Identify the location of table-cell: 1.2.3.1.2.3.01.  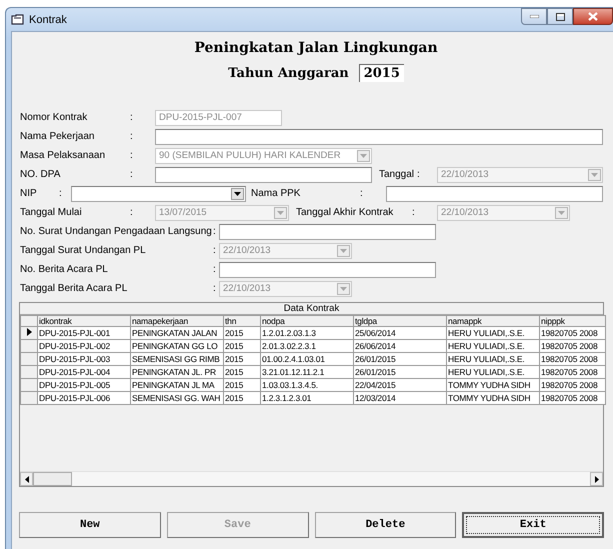
(307, 398).